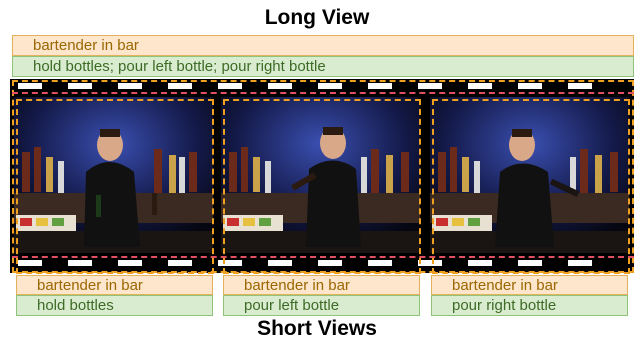 This screenshot has height=343, width=634. I want to click on short-view-2-action-text: pour left bottle, so click(292, 305).